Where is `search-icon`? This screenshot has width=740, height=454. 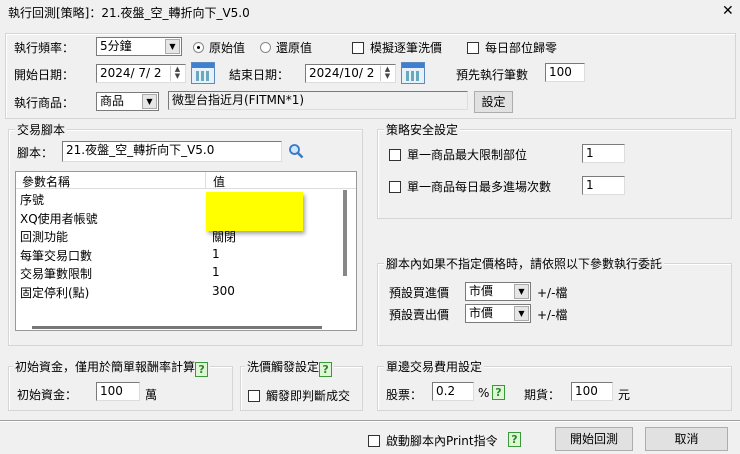
search-icon is located at coordinates (296, 151).